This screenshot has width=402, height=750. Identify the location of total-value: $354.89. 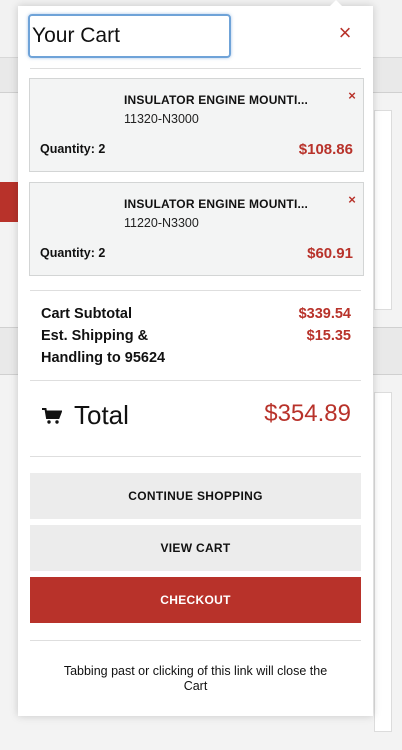
(307, 413).